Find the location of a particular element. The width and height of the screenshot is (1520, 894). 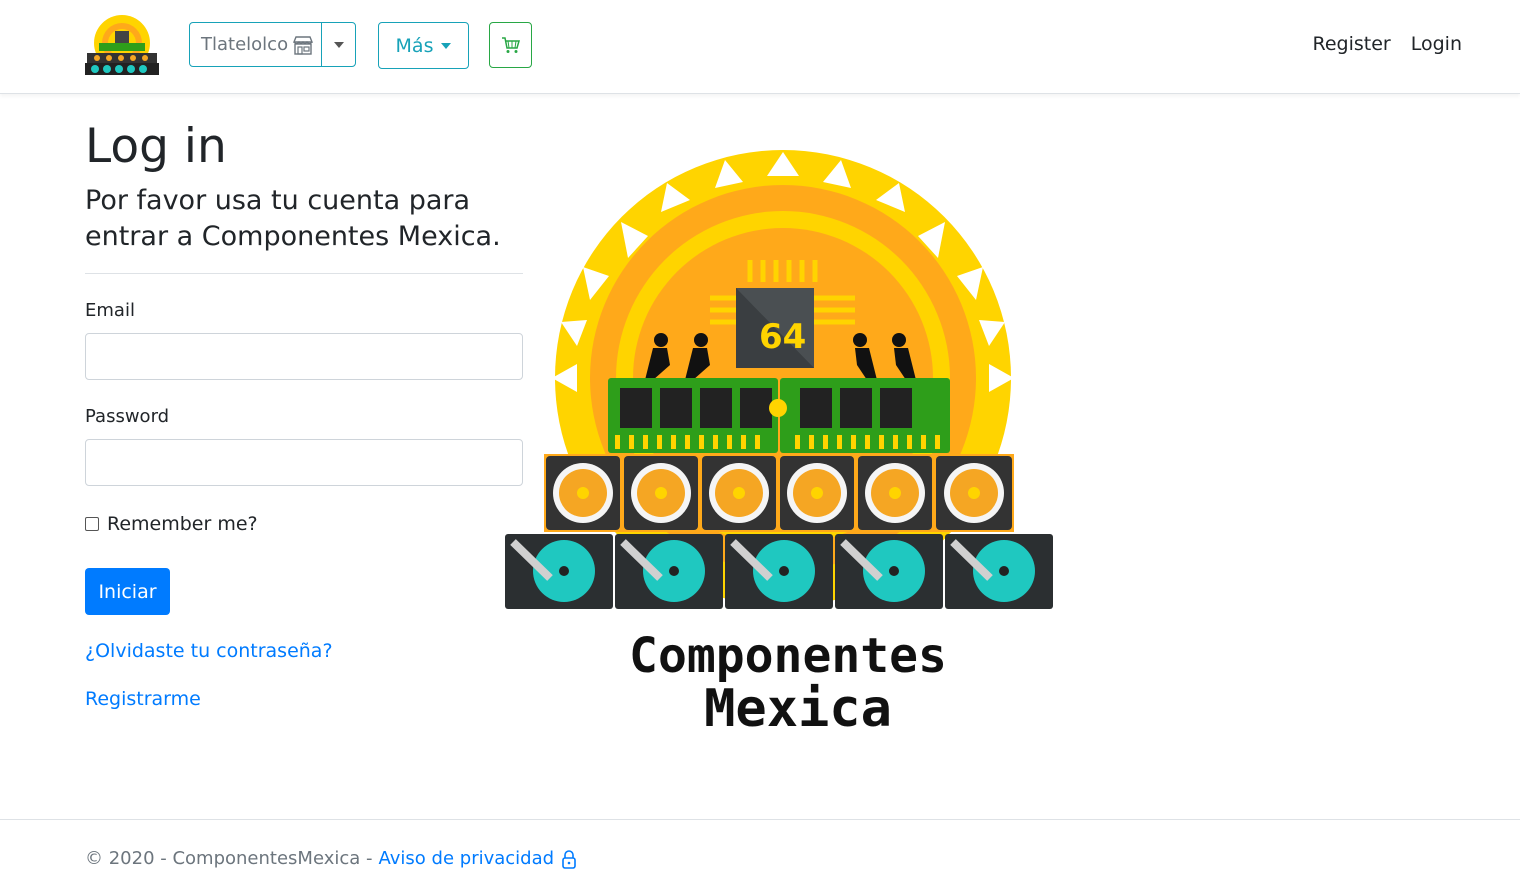

store-name: Tlatelolco is located at coordinates (245, 44).